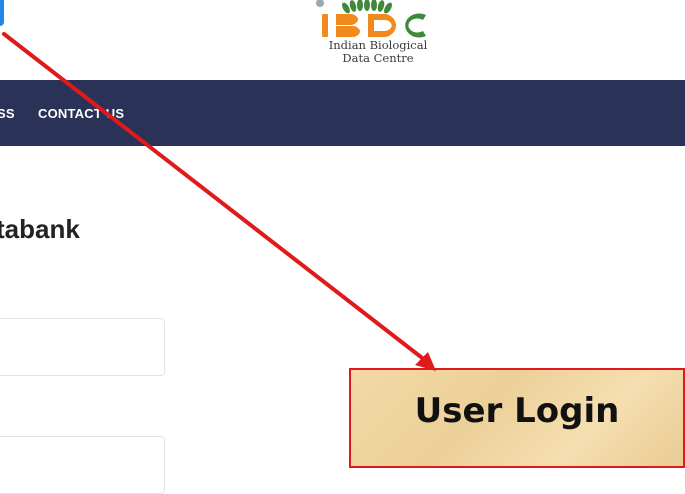  What do you see at coordinates (374, 25) in the screenshot?
I see `ibdc-letters` at bounding box center [374, 25].